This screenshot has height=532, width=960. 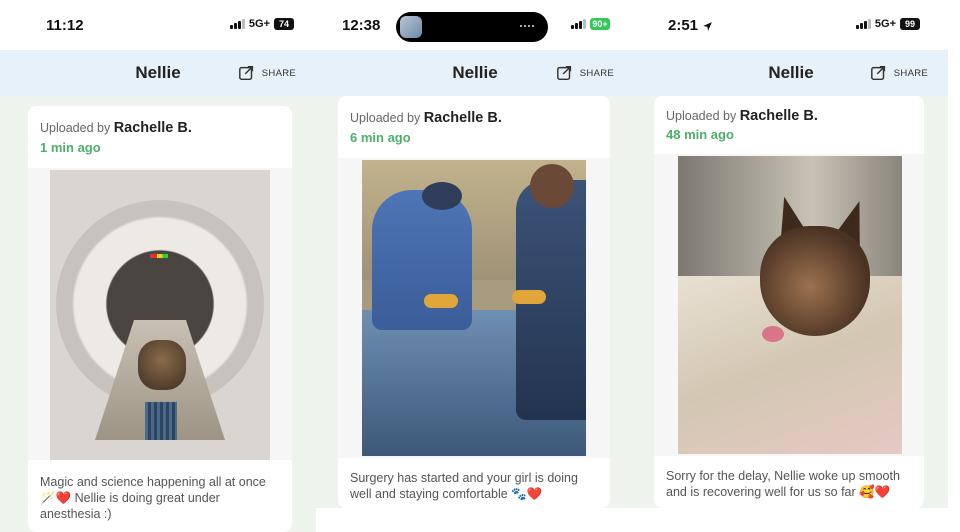 What do you see at coordinates (700, 134) in the screenshot?
I see `post-time-ago: 48 min ago` at bounding box center [700, 134].